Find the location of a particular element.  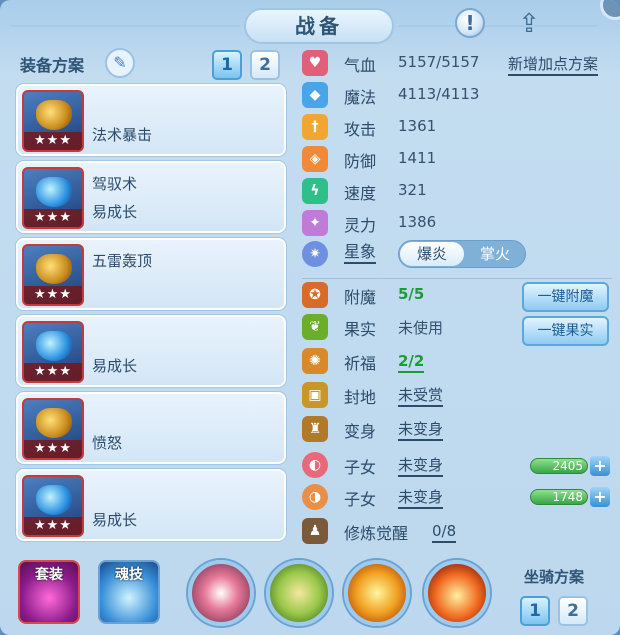

mount-plan-2-button: 2 is located at coordinates (573, 611).